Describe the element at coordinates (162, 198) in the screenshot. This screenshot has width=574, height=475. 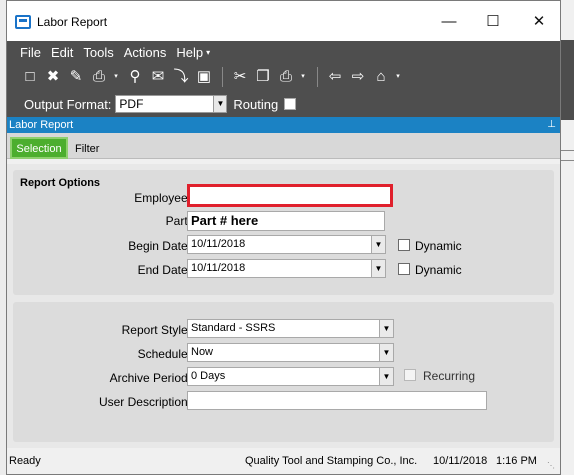
I see `employee-label: Employee:` at that location.